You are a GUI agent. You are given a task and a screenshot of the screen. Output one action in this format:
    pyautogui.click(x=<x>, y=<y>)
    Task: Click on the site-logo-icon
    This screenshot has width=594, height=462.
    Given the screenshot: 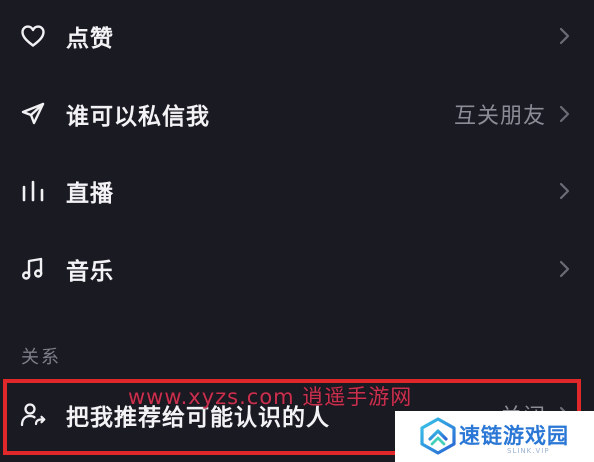 What is the action you would take?
    pyautogui.click(x=438, y=436)
    